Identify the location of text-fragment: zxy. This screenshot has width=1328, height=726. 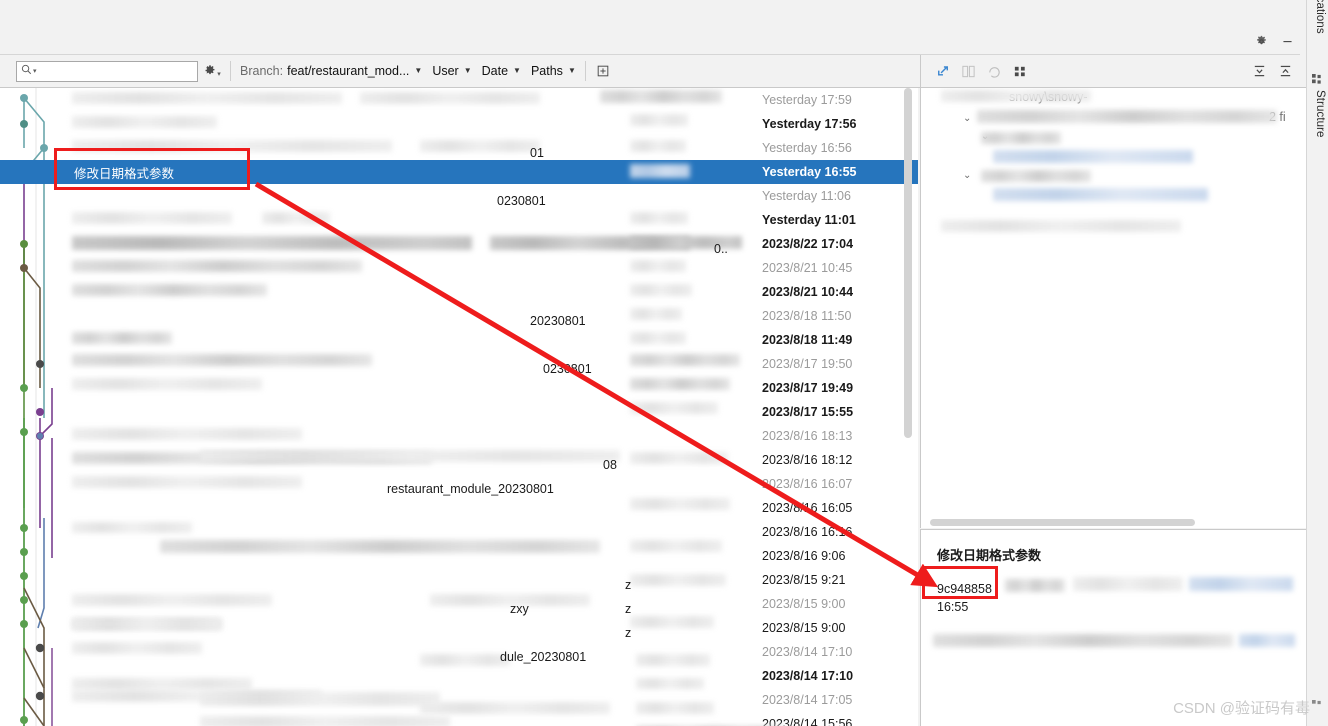
(519, 609).